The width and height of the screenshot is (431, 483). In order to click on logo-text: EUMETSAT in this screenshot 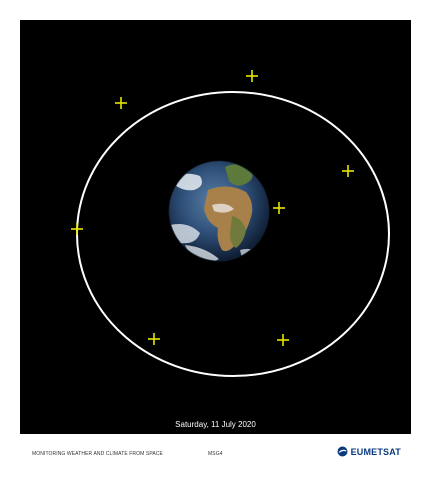, I will do `click(375, 451)`.